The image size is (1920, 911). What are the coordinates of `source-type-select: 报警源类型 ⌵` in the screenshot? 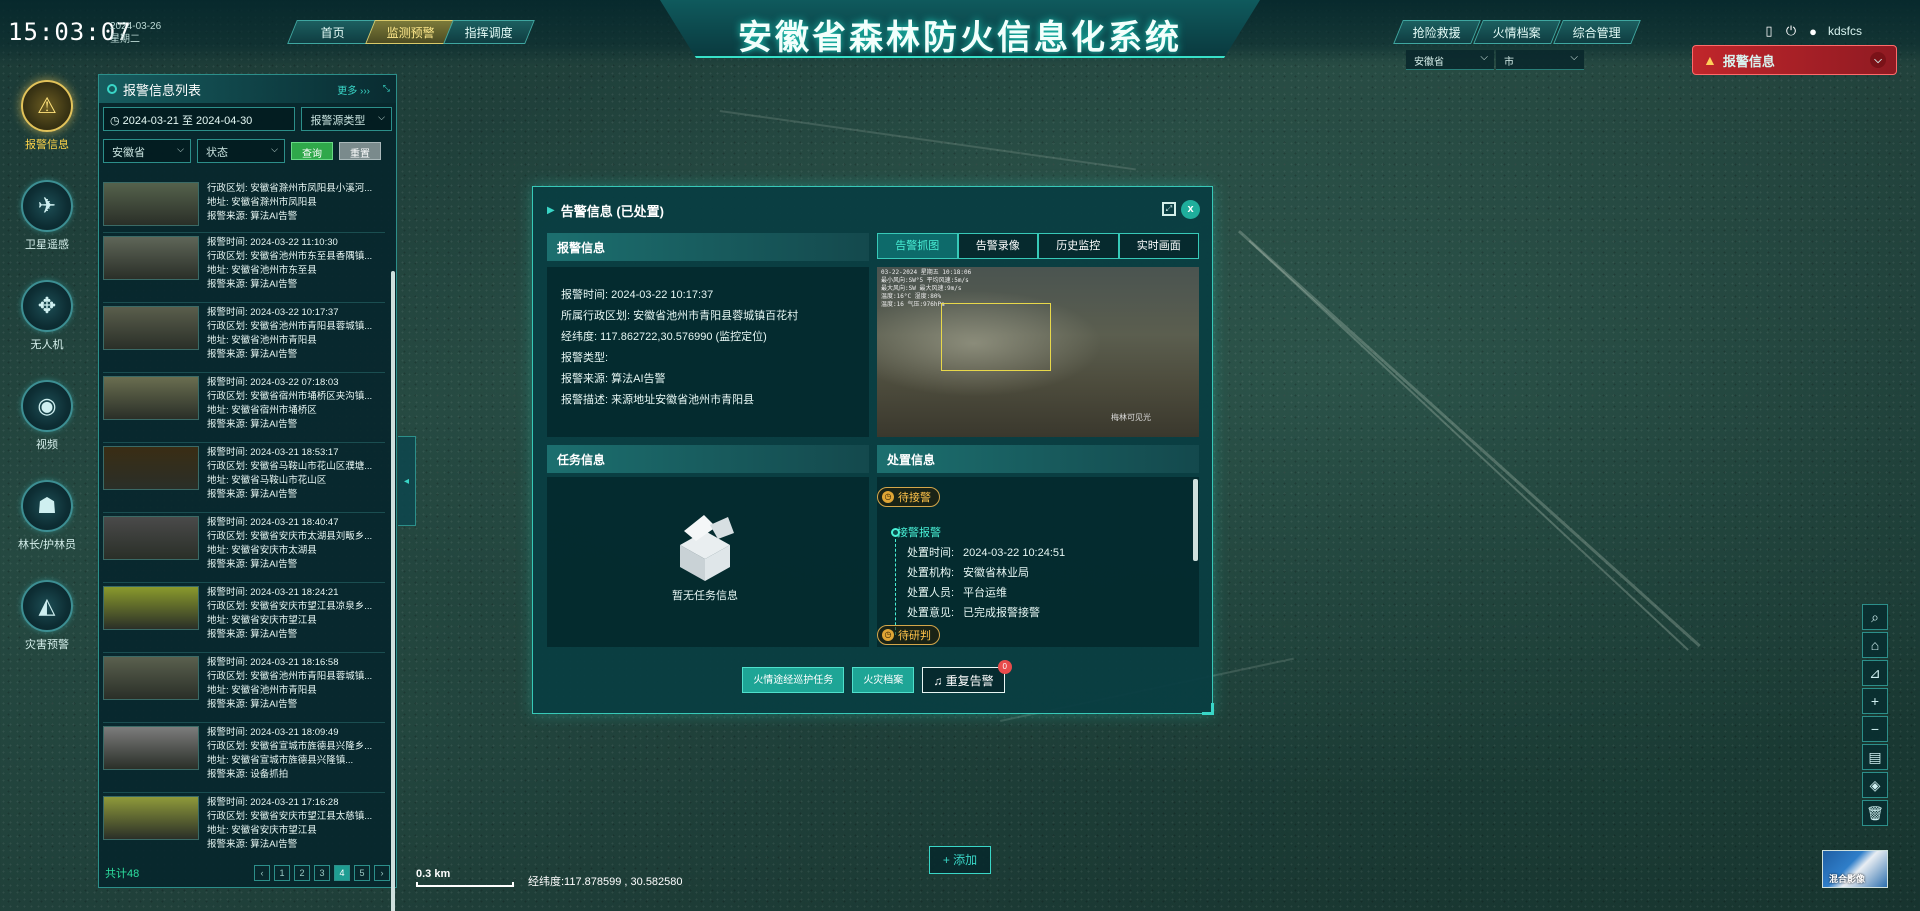 It's located at (346, 119).